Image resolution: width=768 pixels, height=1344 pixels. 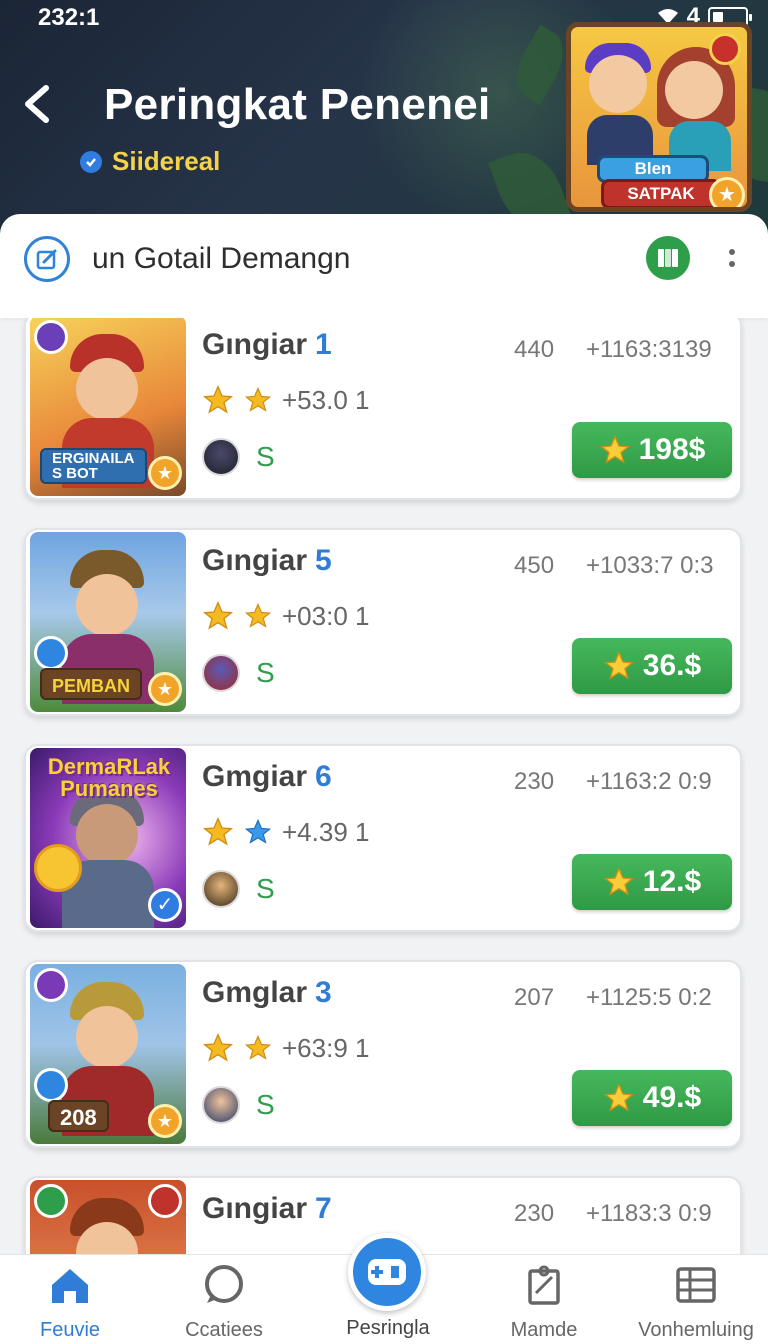 I want to click on more-options-icon, so click(x=732, y=258).